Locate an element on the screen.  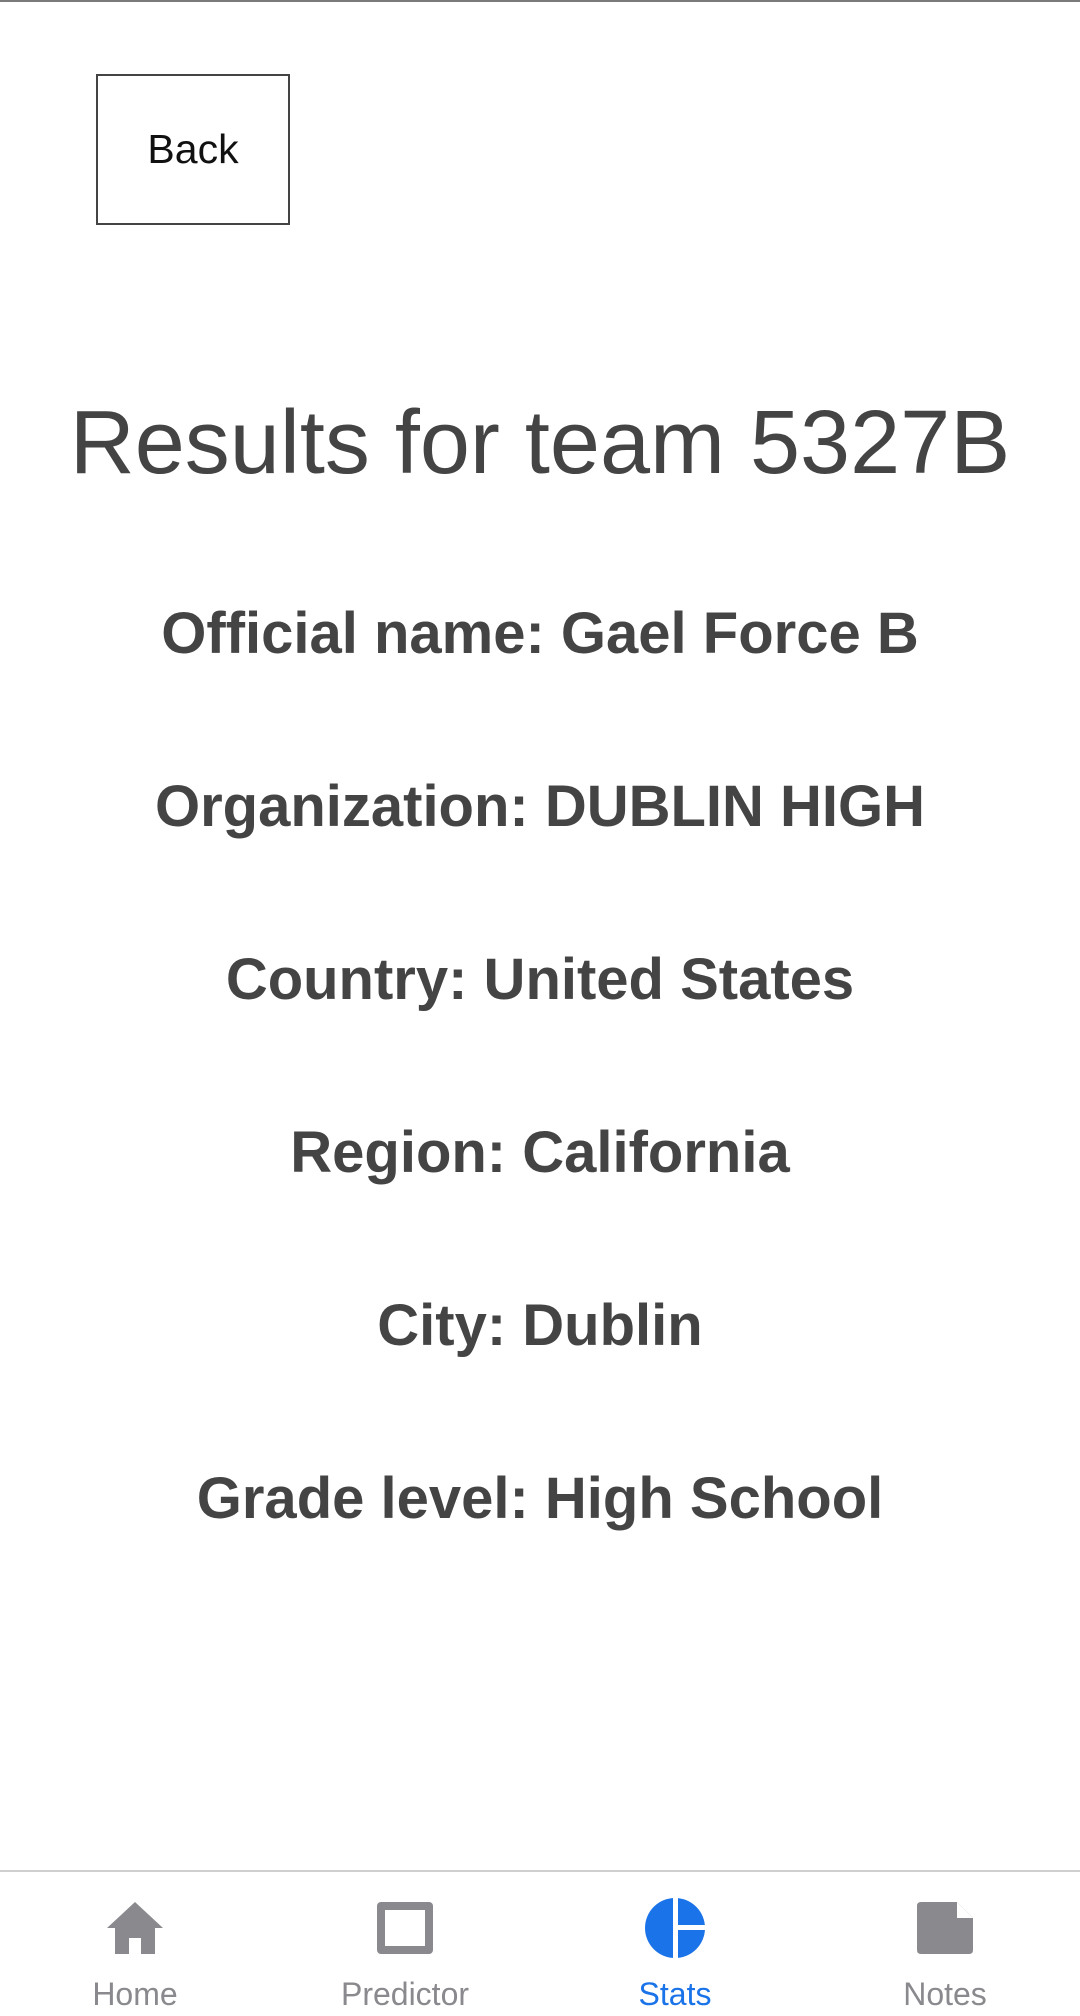
tab-stats-label: Stats is located at coordinates (675, 1994).